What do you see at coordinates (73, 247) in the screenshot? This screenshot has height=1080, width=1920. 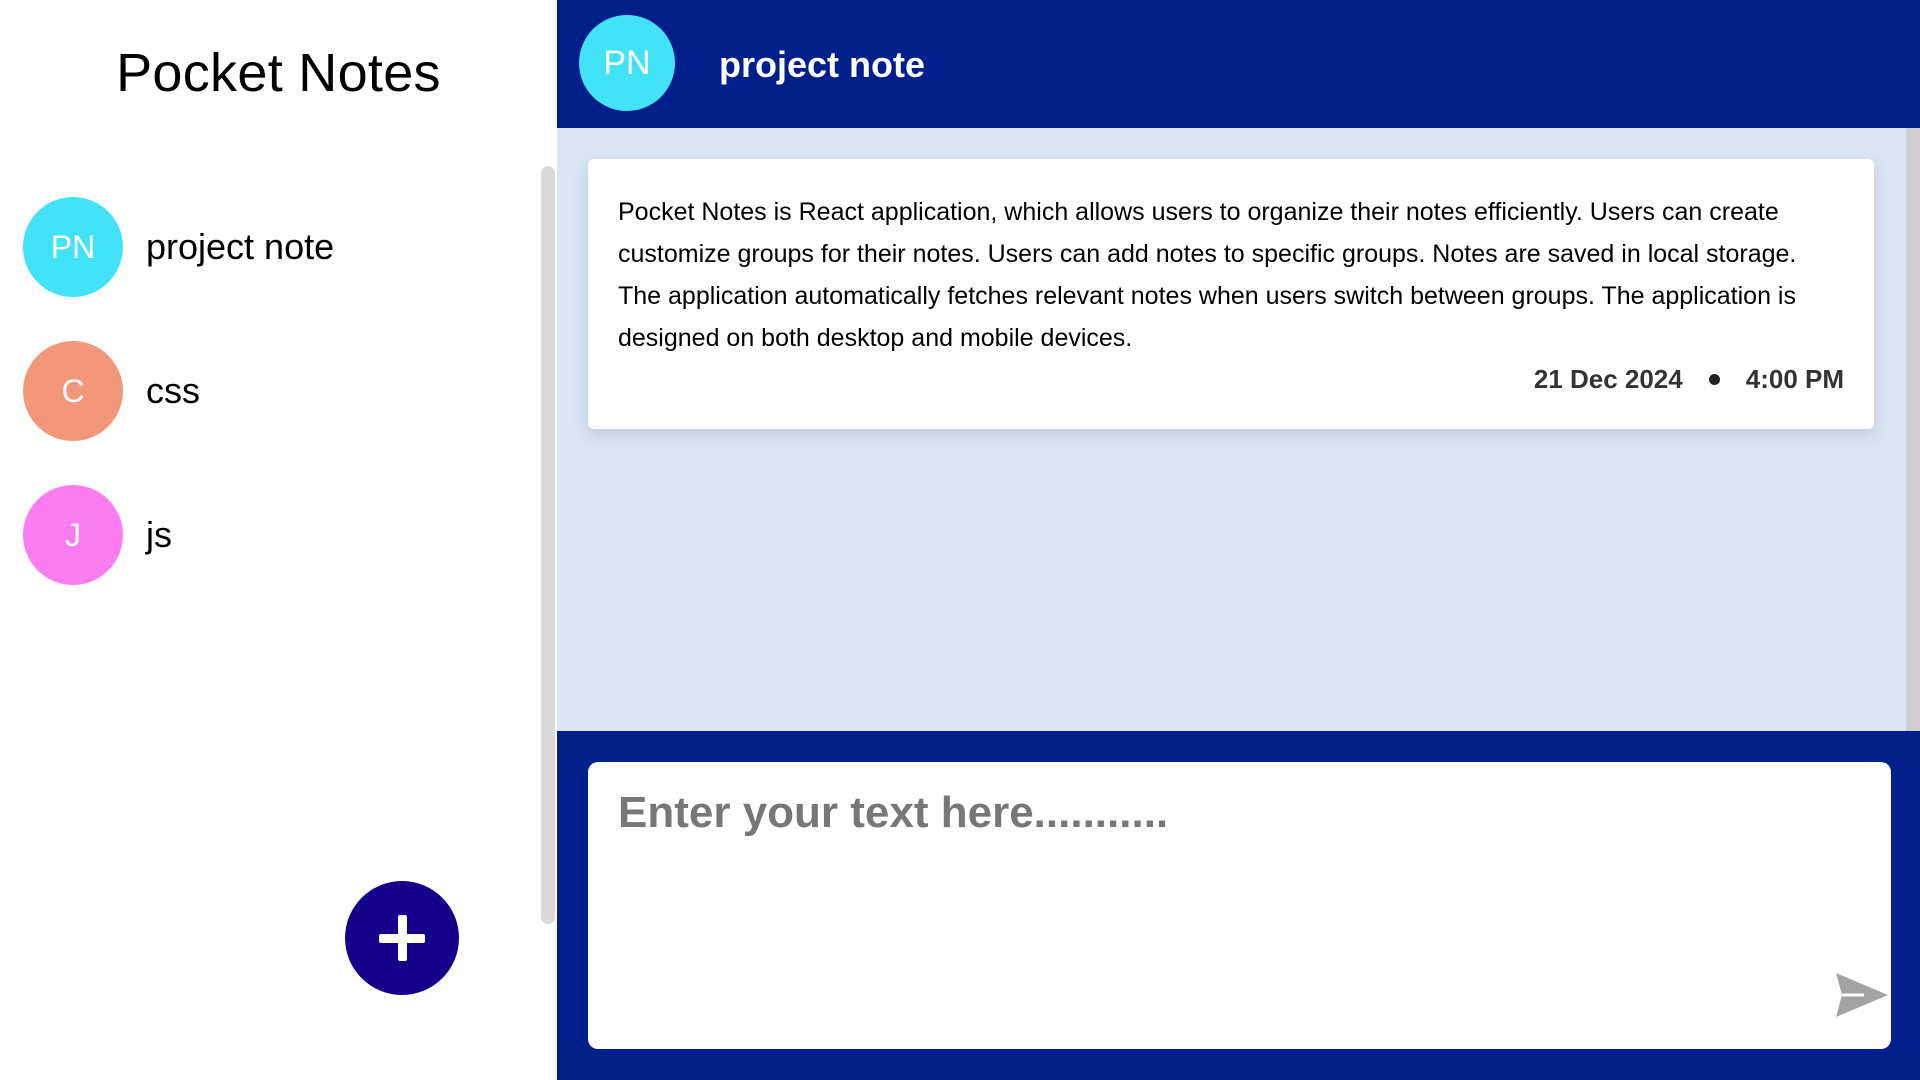 I see `group-avatar: PN` at bounding box center [73, 247].